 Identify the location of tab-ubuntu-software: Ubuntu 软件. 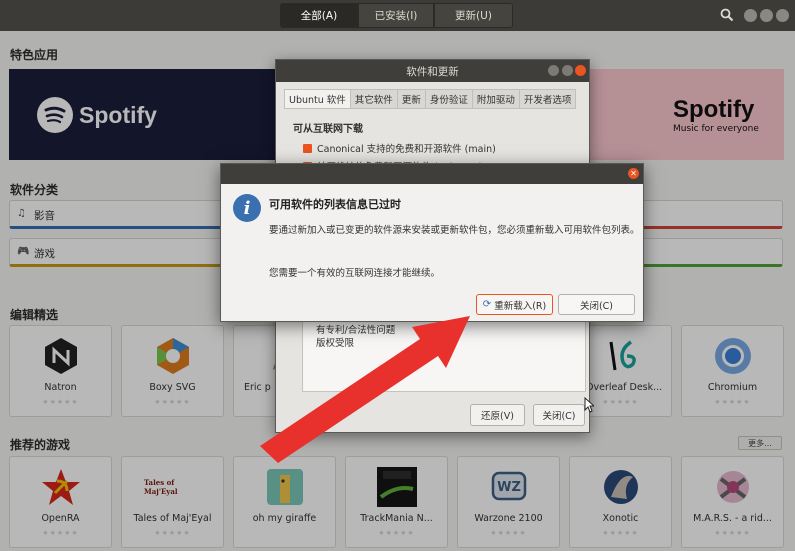
(317, 99).